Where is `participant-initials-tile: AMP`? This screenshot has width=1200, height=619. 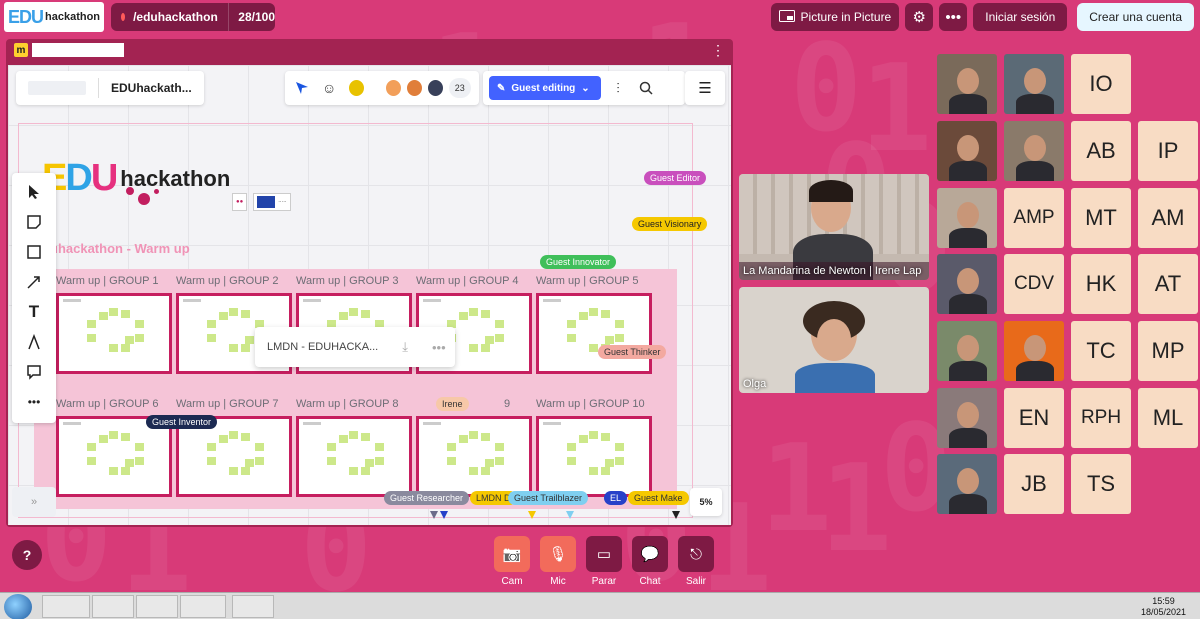
participant-initials-tile: AMP is located at coordinates (1034, 218).